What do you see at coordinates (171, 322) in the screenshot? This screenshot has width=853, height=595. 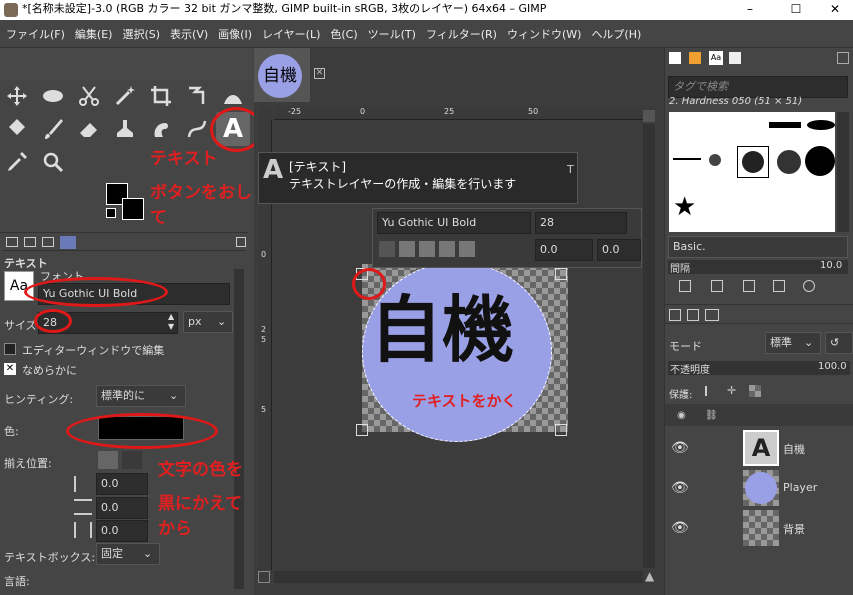 I see `size-spin-icon: ▲ ▼` at bounding box center [171, 322].